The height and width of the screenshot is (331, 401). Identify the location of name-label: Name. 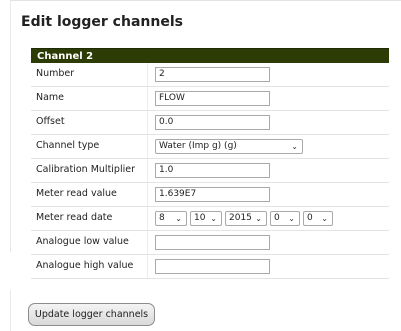
(50, 97).